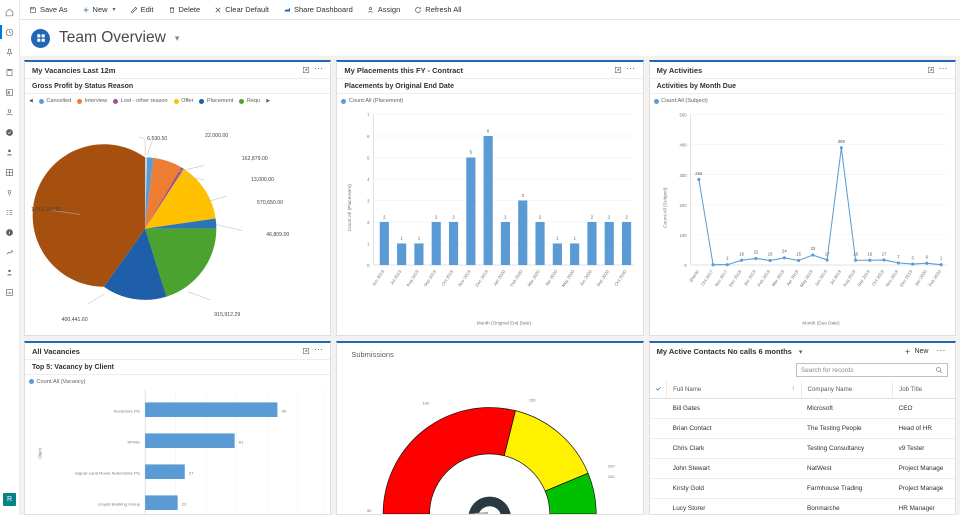 The width and height of the screenshot is (960, 515). I want to click on clear-default-label: Clear Default, so click(247, 9).